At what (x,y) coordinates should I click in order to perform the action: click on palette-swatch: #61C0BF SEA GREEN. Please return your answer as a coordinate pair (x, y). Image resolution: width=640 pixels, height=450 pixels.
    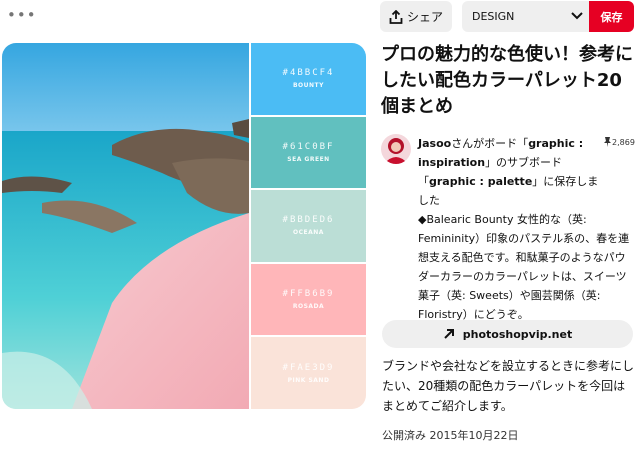
    Looking at the image, I should click on (308, 152).